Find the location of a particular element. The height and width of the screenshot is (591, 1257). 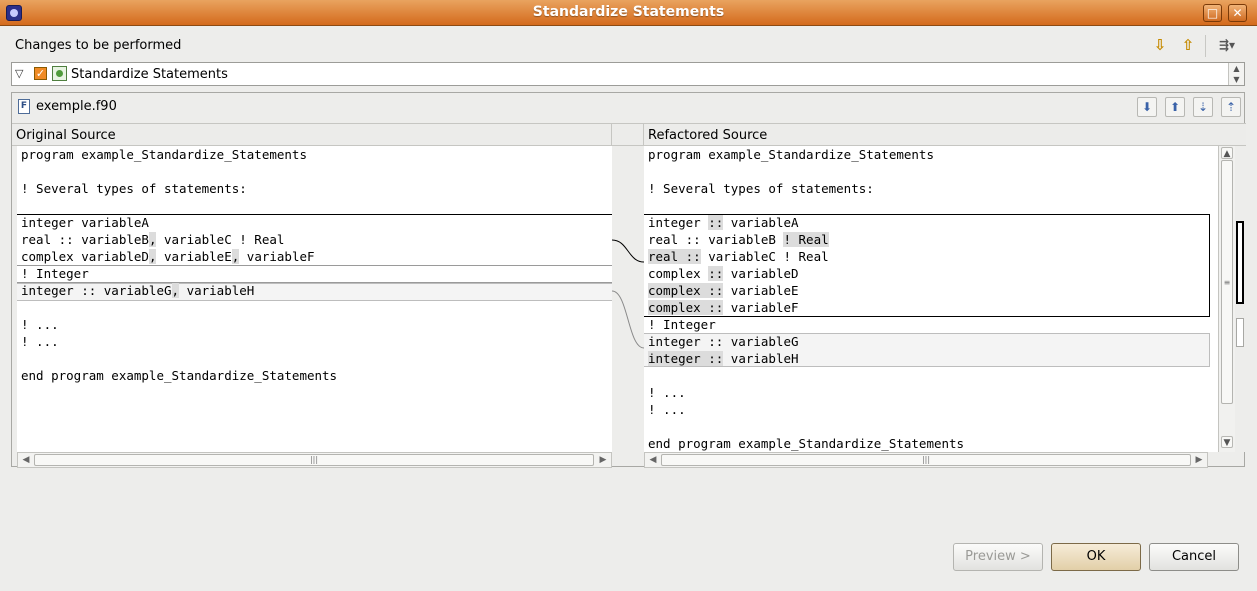

next-change-icon: ⇣ is located at coordinates (1203, 107).